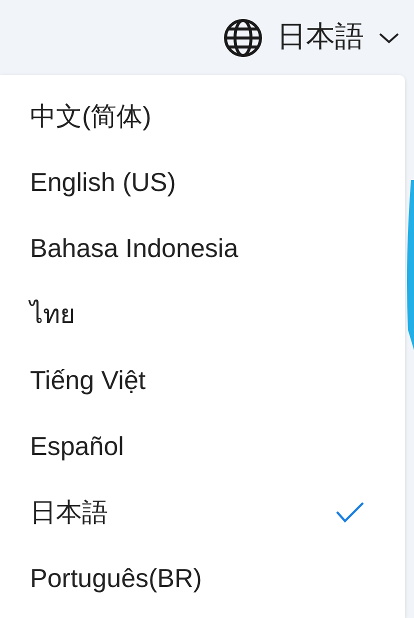  What do you see at coordinates (202, 314) in the screenshot?
I see `language-option: ไทย` at bounding box center [202, 314].